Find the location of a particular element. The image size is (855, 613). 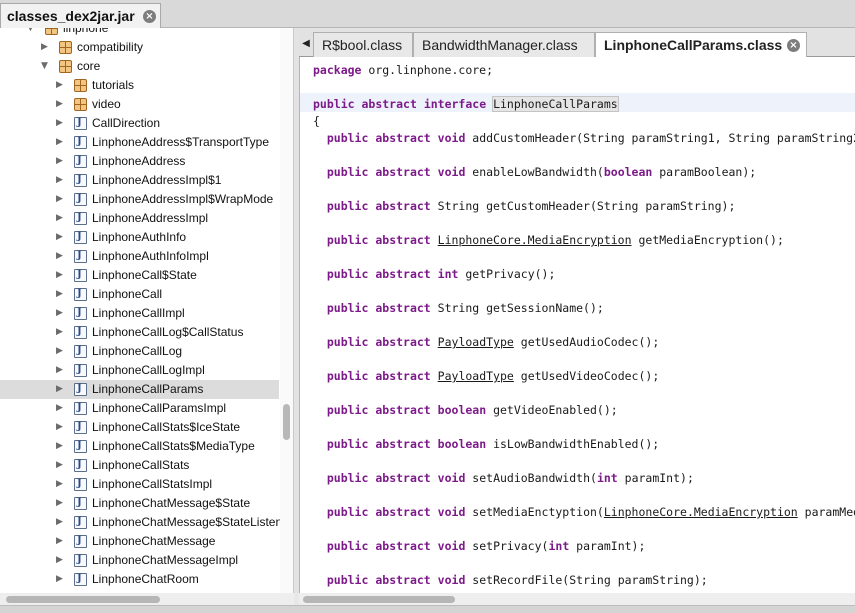

tree-item: ▶ LinphoneCallParams is located at coordinates (139, 389).